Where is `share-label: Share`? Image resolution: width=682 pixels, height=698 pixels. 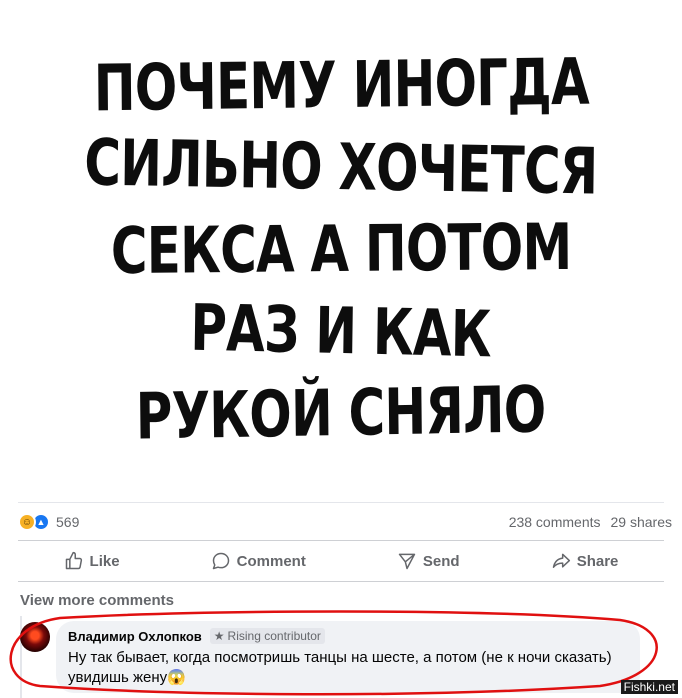
share-label: Share is located at coordinates (597, 561).